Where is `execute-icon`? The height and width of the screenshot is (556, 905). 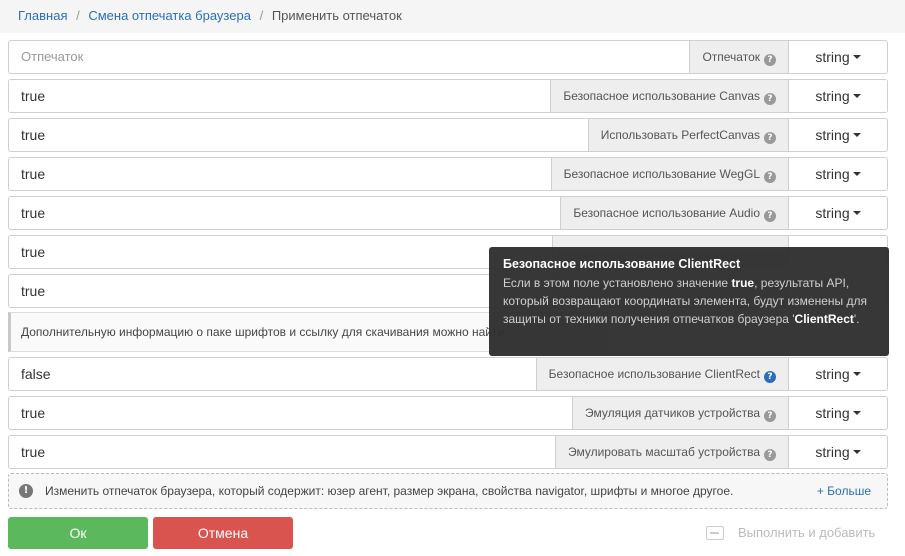 execute-icon is located at coordinates (715, 533).